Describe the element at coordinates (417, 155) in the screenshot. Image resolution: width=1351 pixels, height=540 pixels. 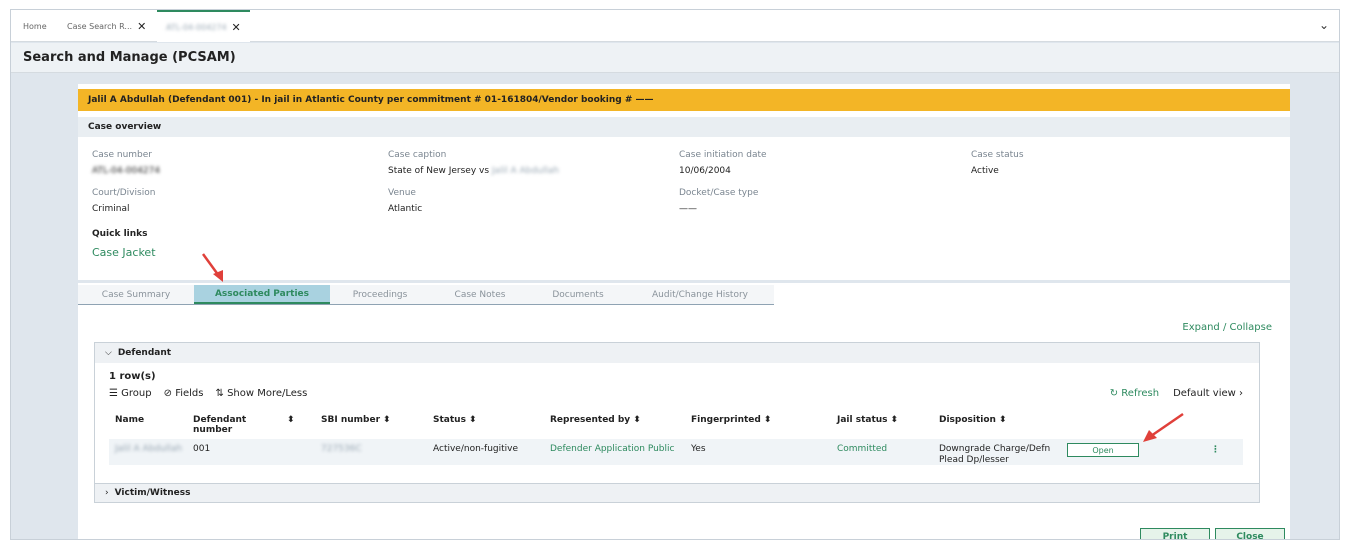
I see `field-label: Case caption` at that location.